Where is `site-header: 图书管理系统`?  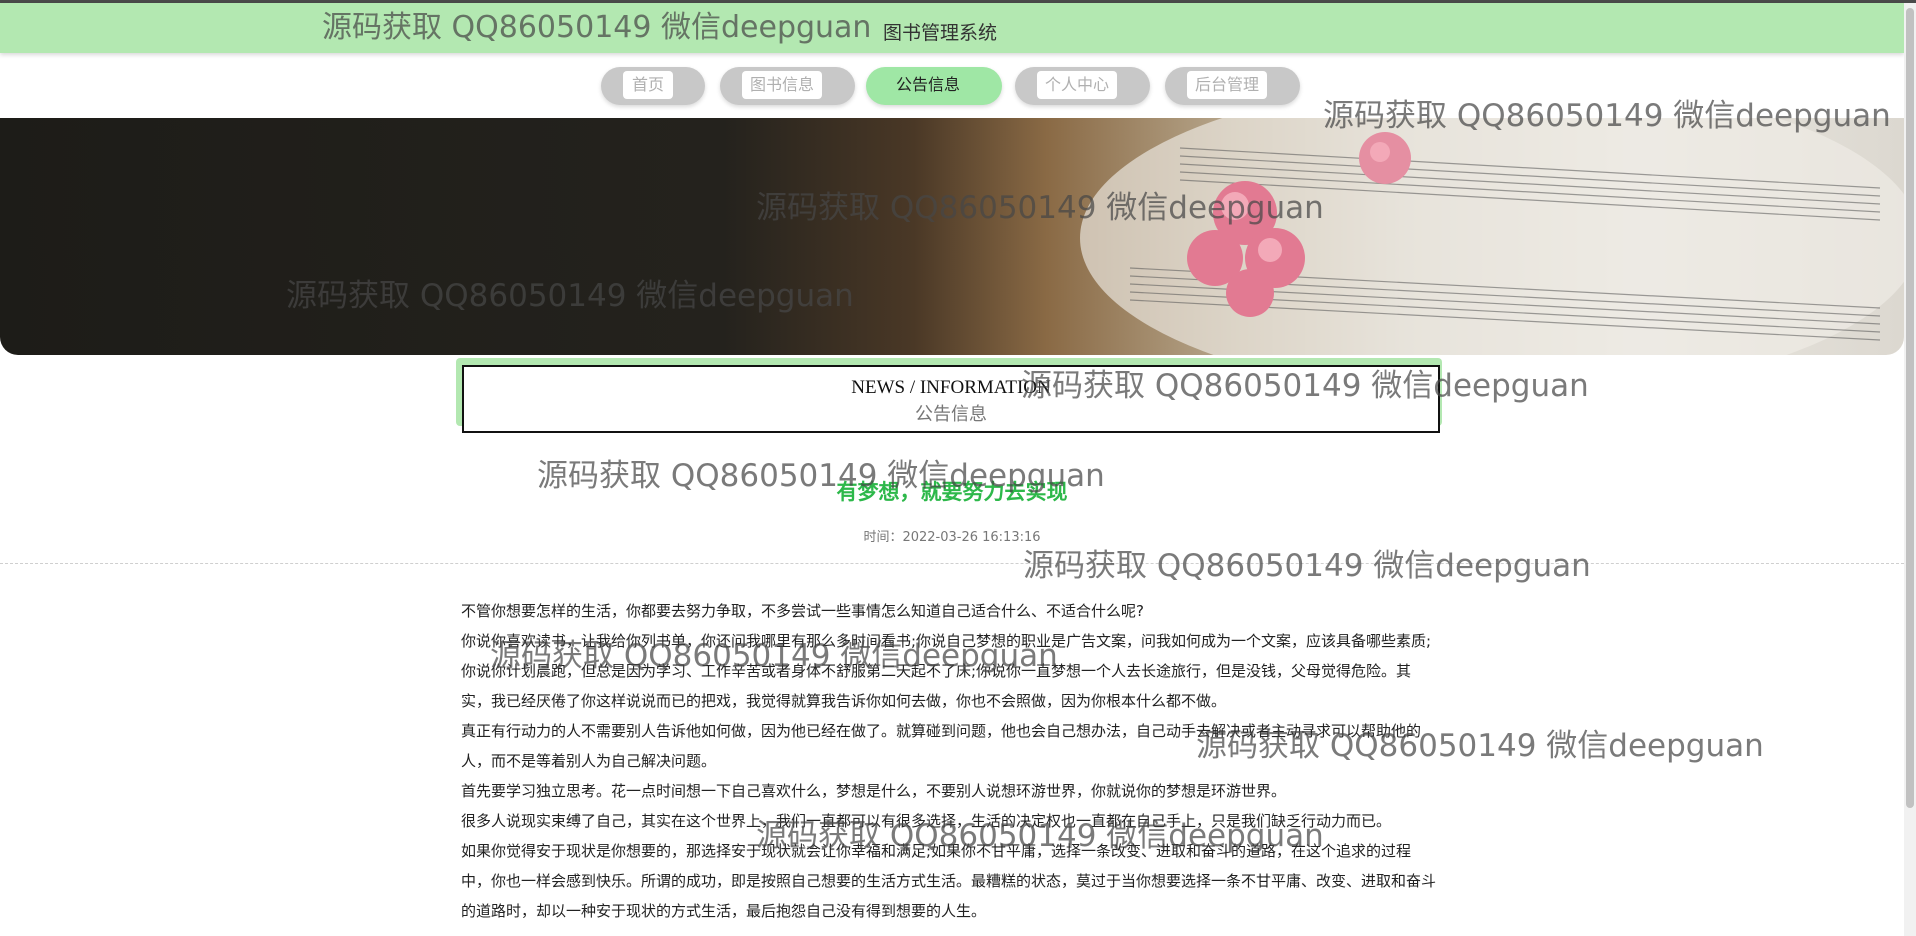 site-header: 图书管理系统 is located at coordinates (952, 28).